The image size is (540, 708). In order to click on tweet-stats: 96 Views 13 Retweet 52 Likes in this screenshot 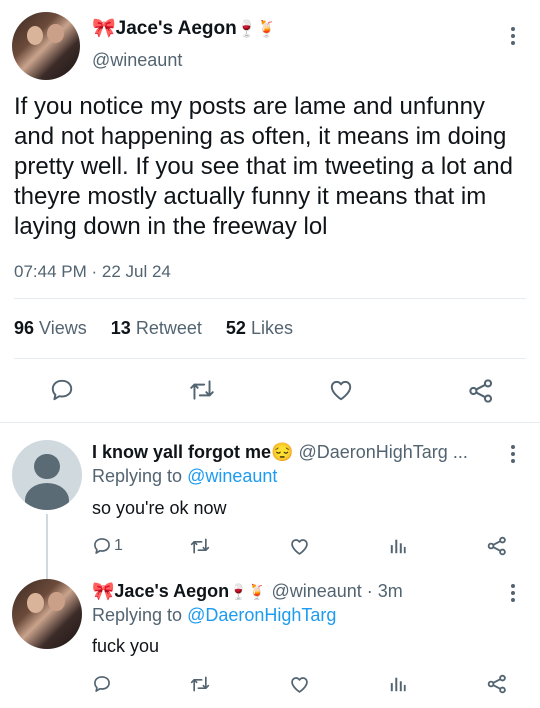, I will do `click(153, 328)`.